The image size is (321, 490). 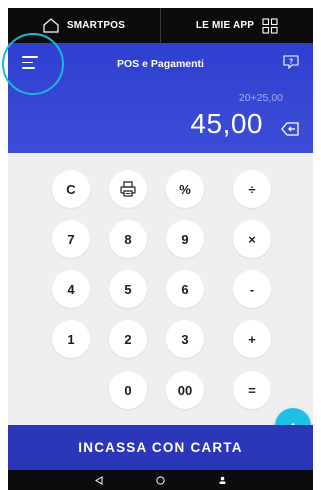 I want to click on home-circle-icon, so click(x=160, y=480).